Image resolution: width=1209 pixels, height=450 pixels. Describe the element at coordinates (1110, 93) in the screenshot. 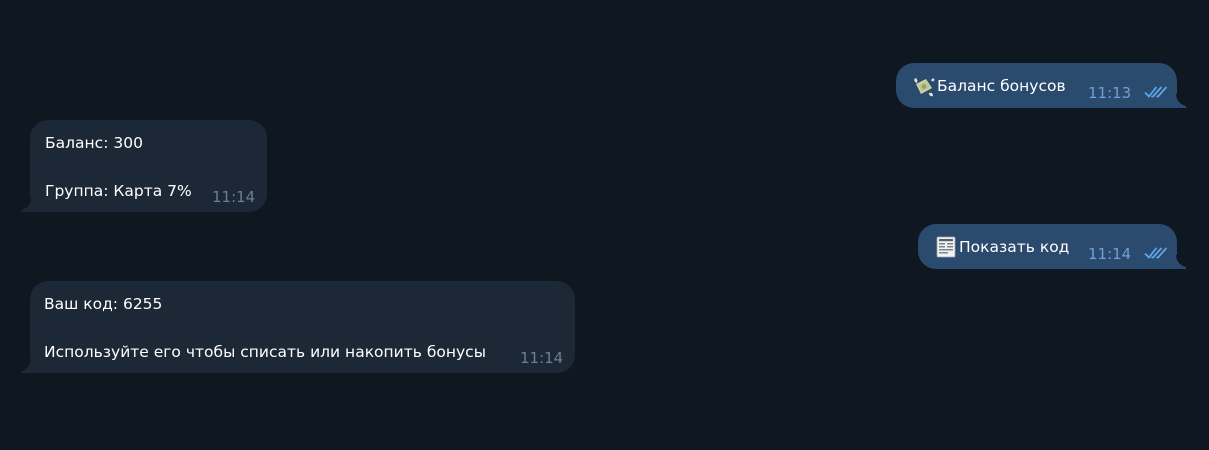

I see `message-time: 11:13` at that location.